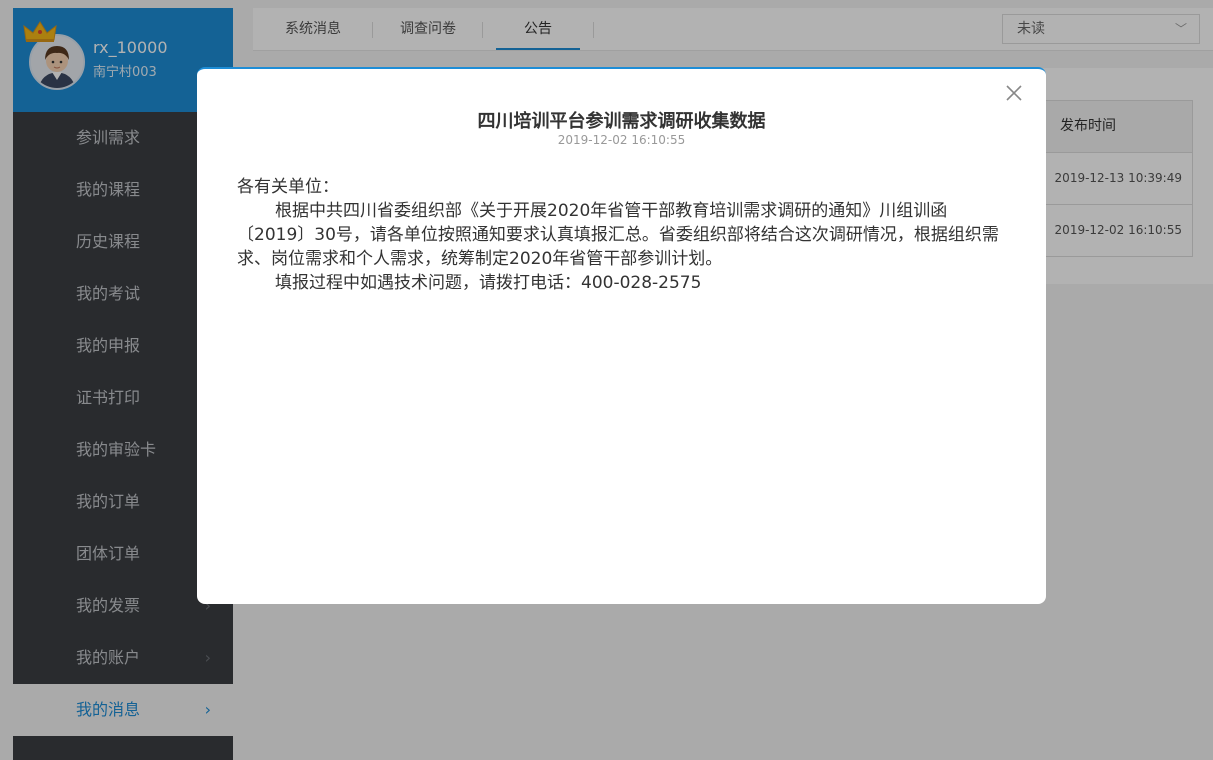  I want to click on greeting-text: 各有关单位：, so click(288, 187).